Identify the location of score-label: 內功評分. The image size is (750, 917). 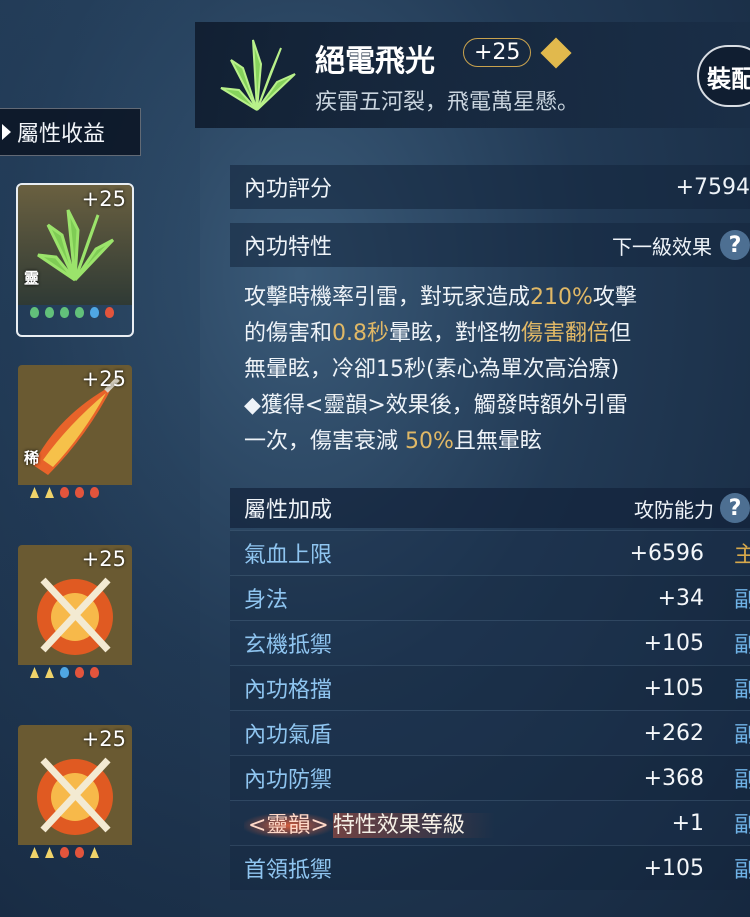
(288, 189).